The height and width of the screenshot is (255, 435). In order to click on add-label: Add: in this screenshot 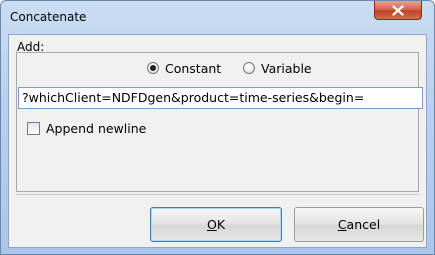, I will do `click(31, 47)`.